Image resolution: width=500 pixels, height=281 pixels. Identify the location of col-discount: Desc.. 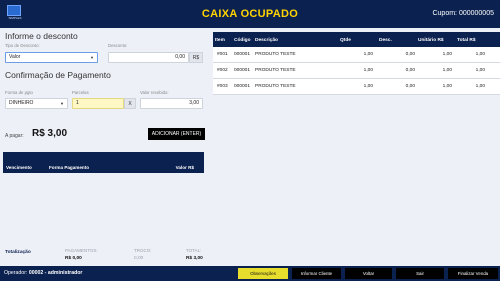
(385, 40).